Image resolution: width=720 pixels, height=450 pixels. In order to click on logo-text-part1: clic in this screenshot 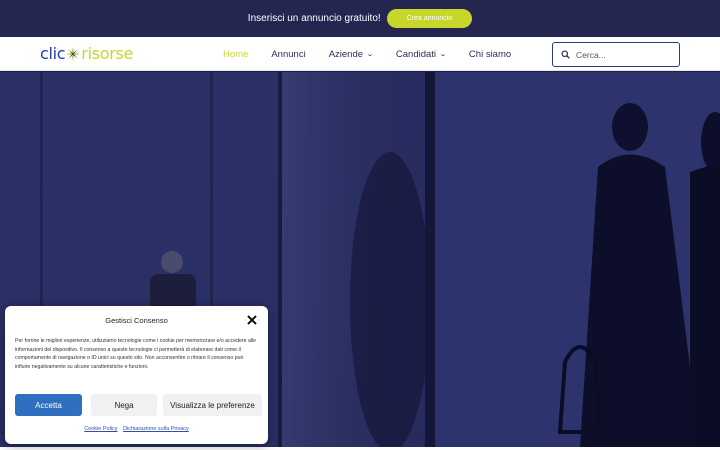, I will do `click(53, 53)`.